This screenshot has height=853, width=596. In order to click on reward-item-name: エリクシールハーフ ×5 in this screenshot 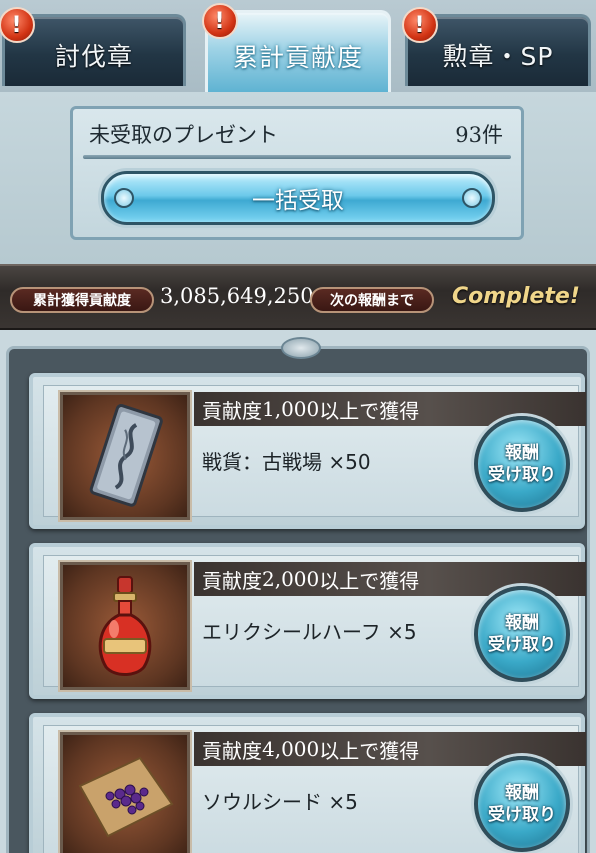, I will do `click(309, 632)`.